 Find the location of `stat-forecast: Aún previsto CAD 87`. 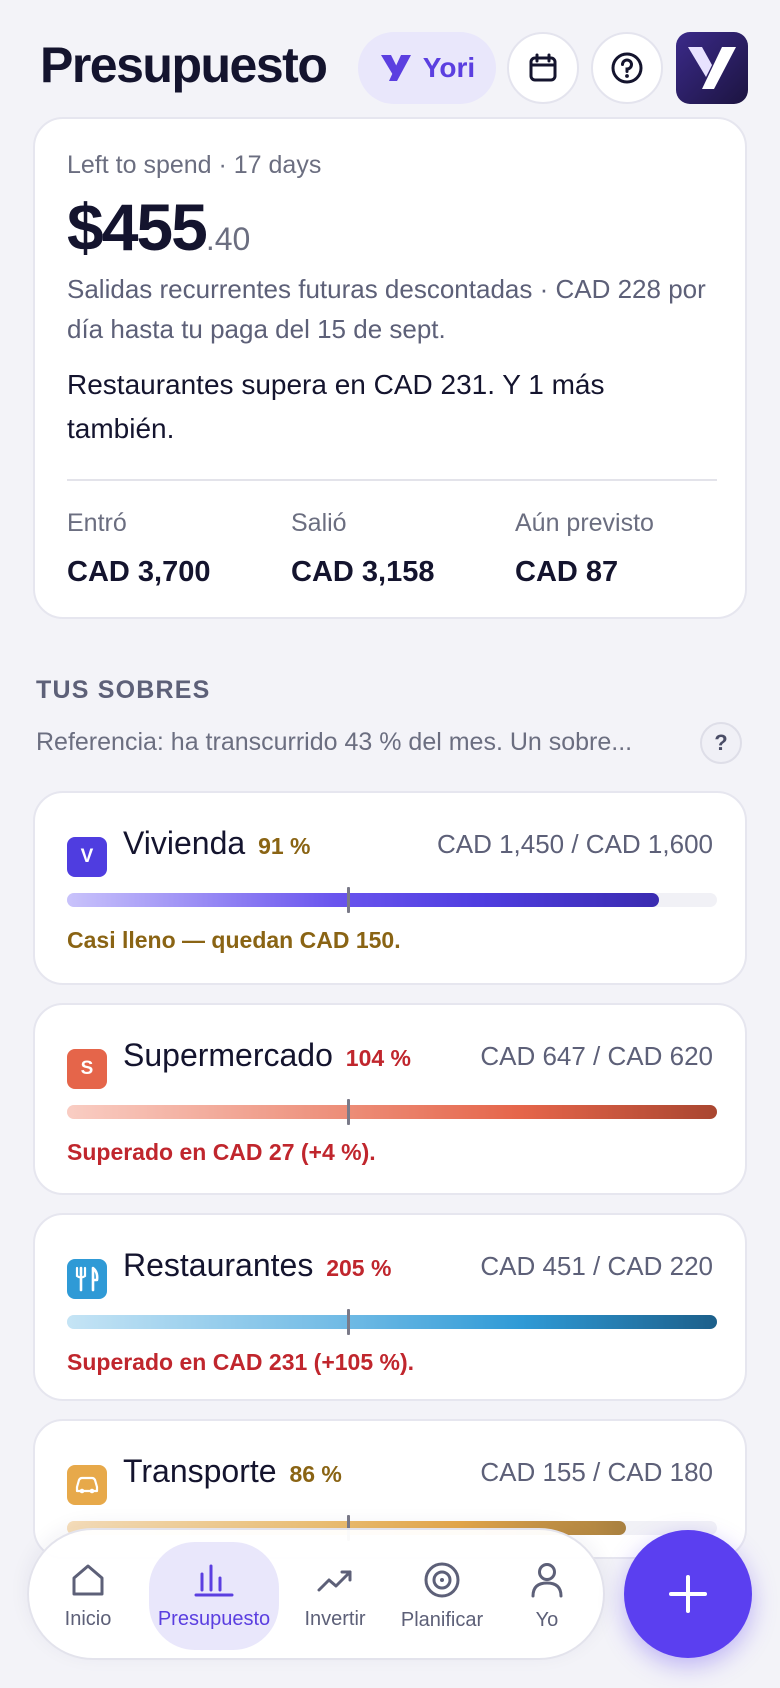

stat-forecast: Aún previsto CAD 87 is located at coordinates (584, 549).